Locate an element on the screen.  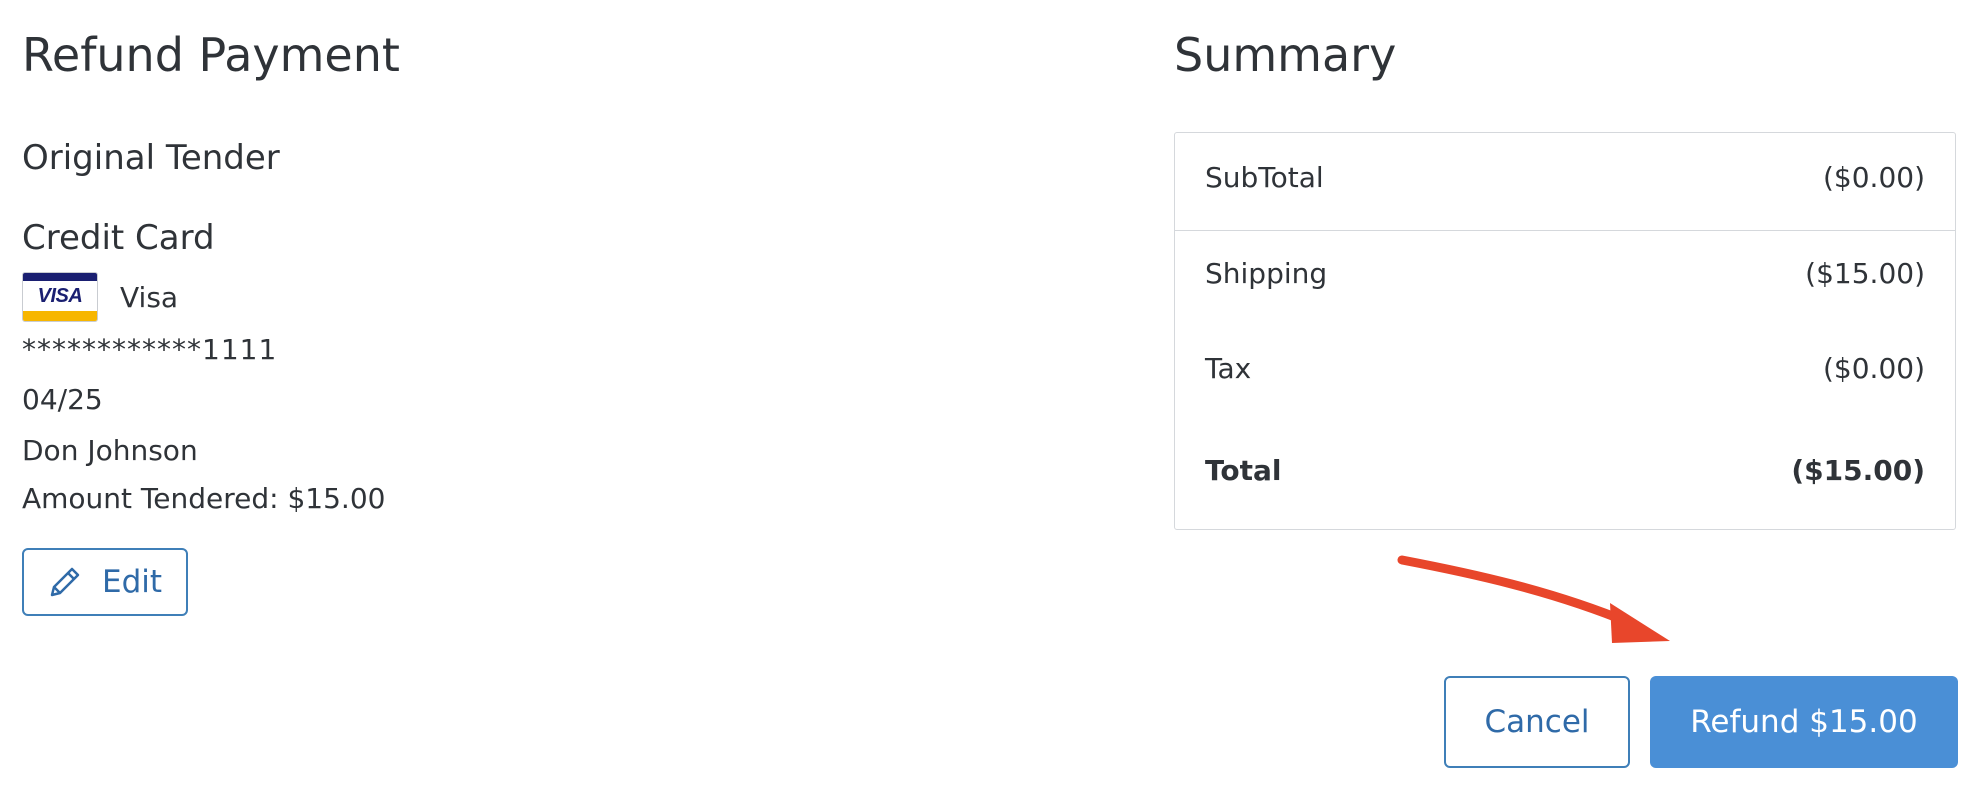
subtotal-label: SubTotal is located at coordinates (1264, 177).